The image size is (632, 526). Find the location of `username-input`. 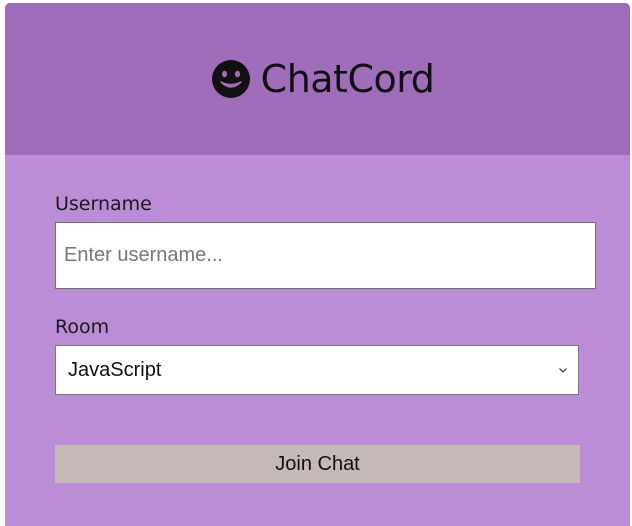

username-input is located at coordinates (325, 255).